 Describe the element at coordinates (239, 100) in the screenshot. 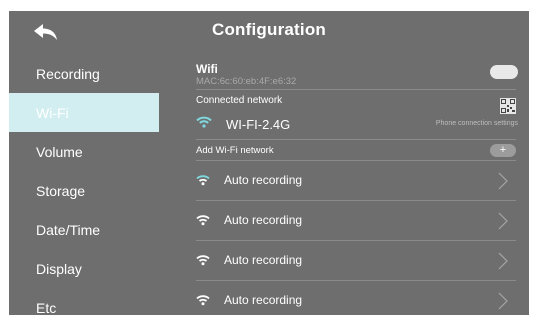

I see `connected-network-label: Connected network` at that location.